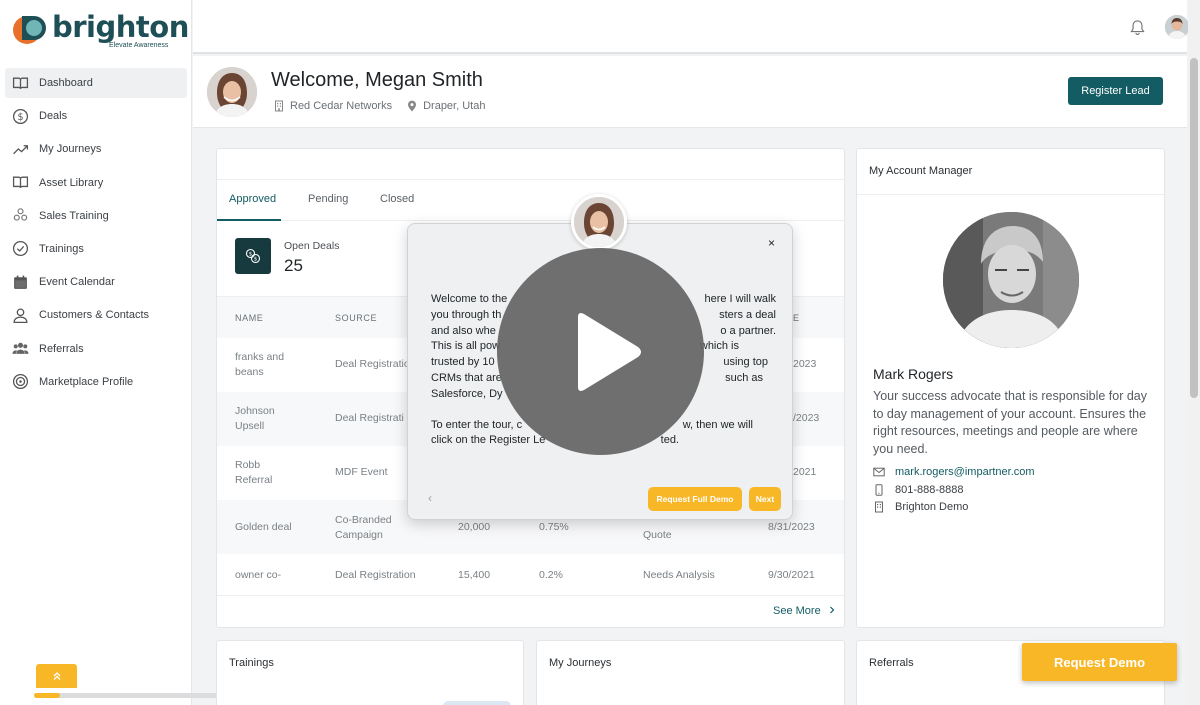  I want to click on column-header-name: NAME, so click(249, 318).